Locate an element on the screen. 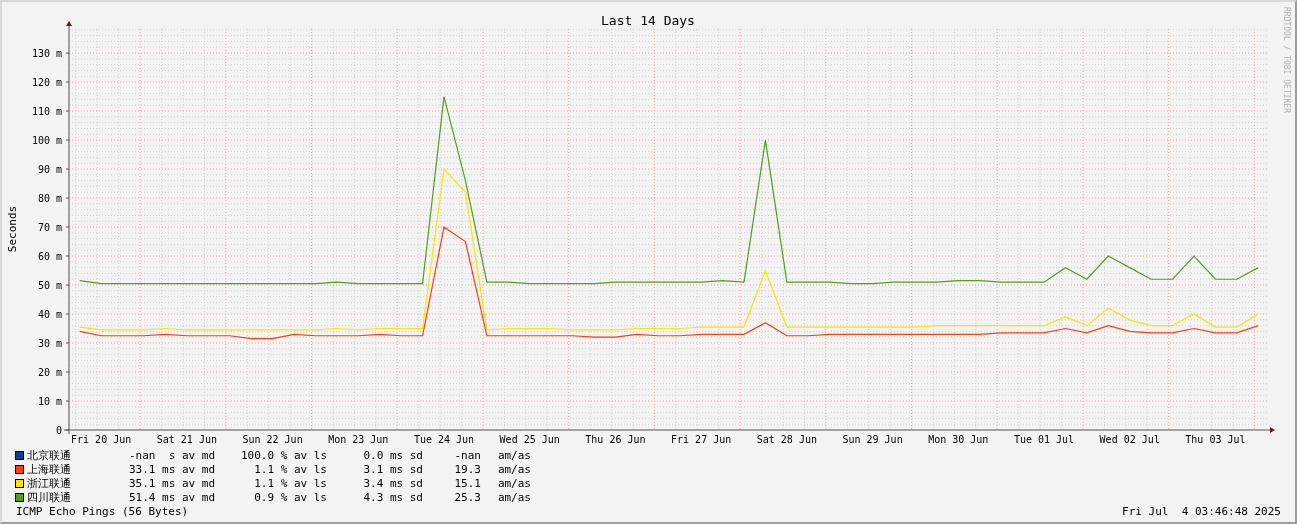  tick-label: 0 is located at coordinates (58, 430).